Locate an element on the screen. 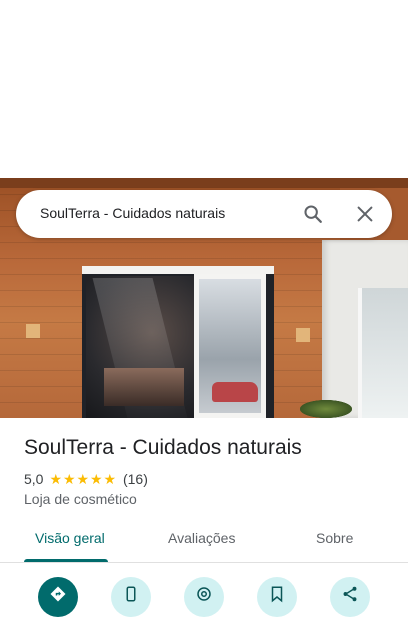 The image size is (408, 617). star-rating: ★ ★ ★ ★ ★ is located at coordinates (83, 479).